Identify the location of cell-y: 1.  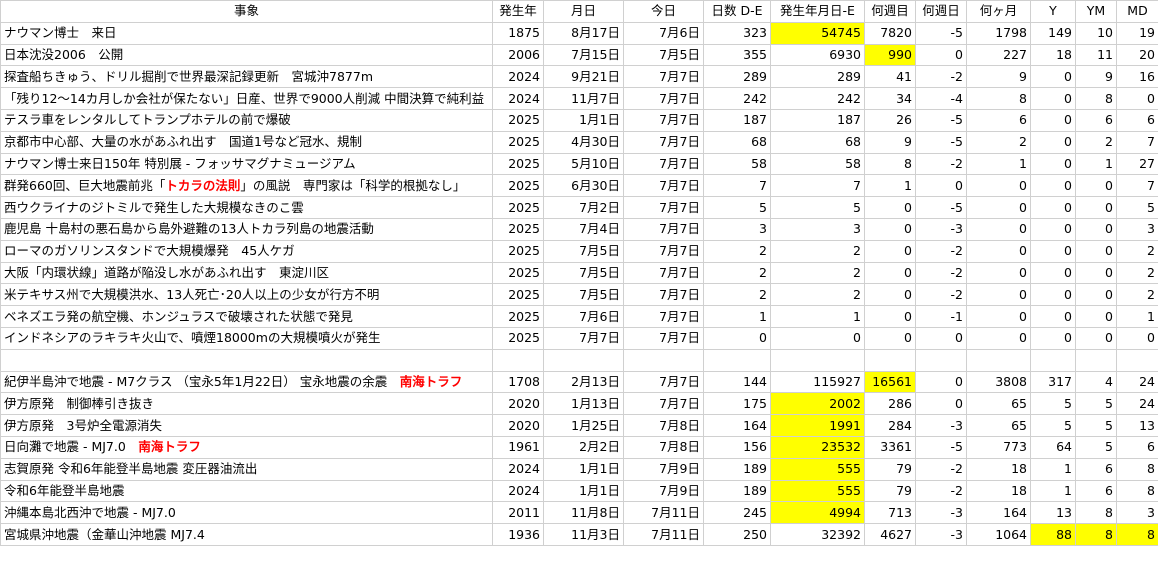
(1053, 491).